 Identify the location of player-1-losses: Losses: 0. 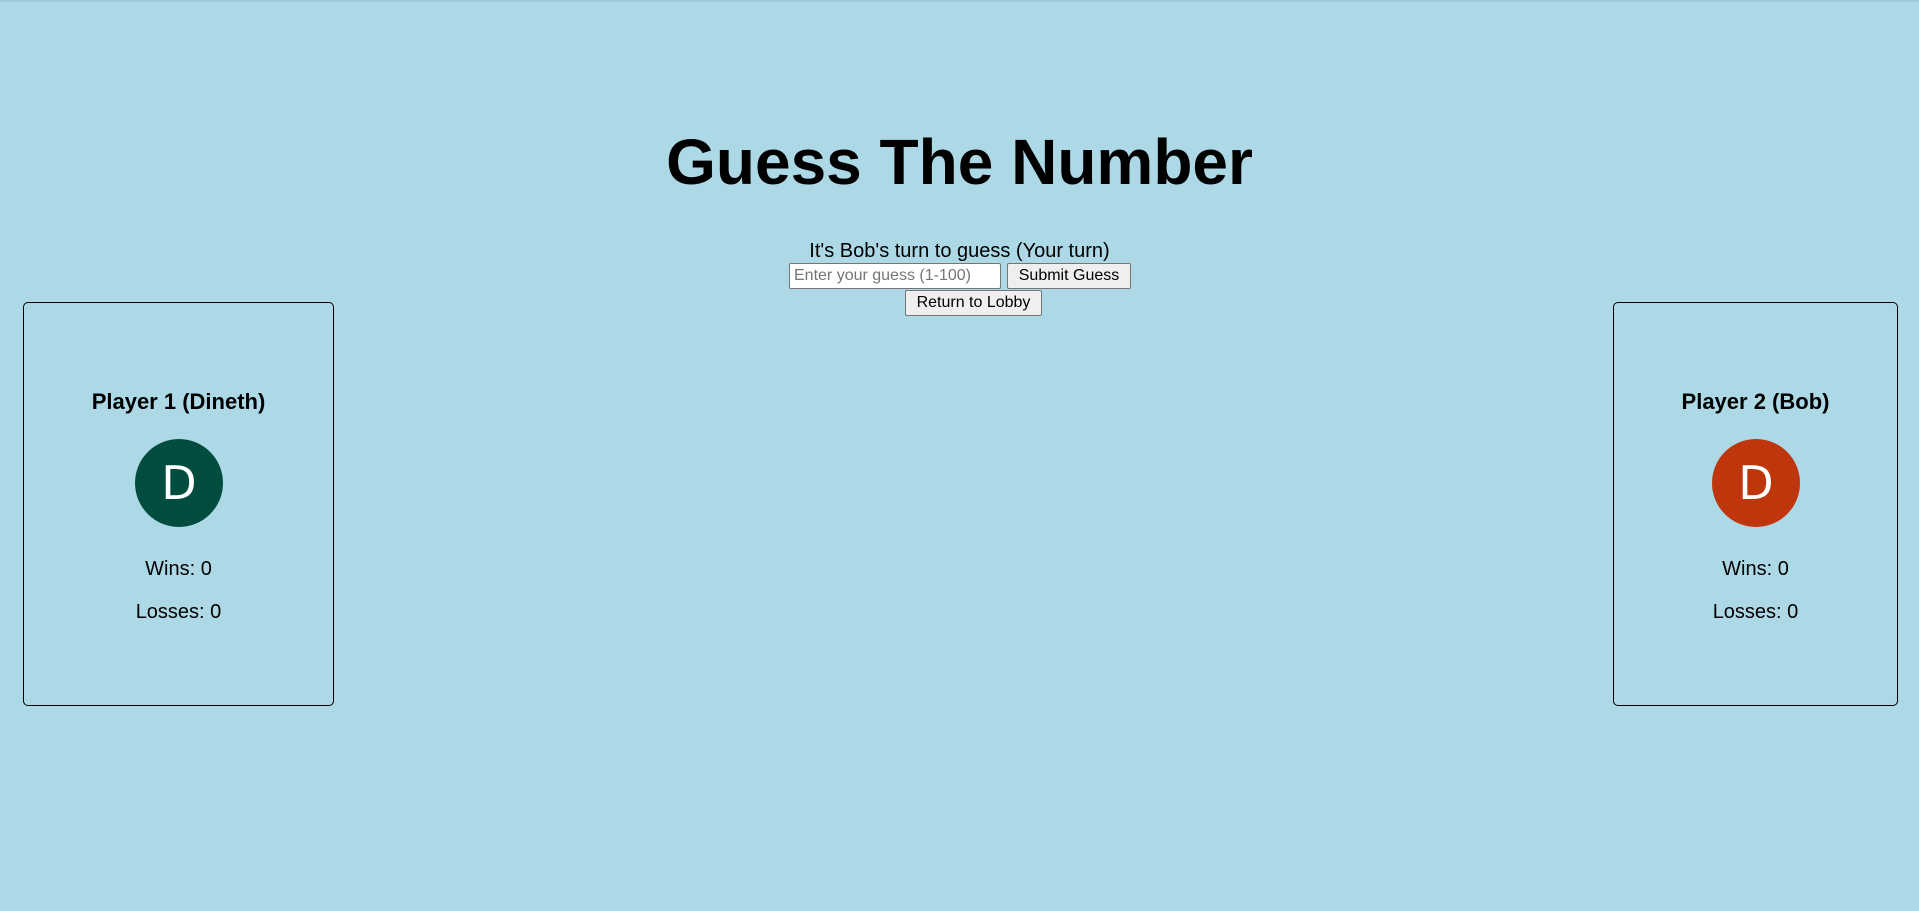
(178, 612).